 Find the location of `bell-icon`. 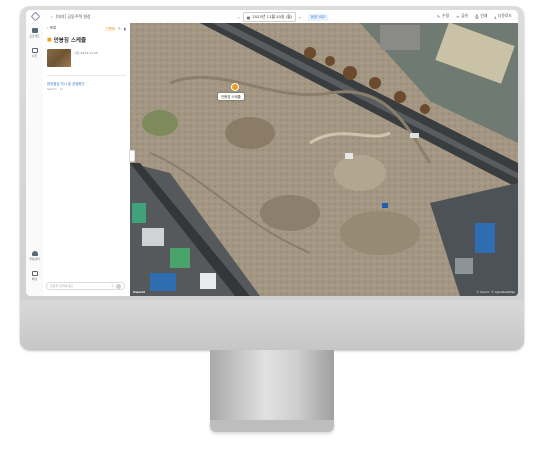

bell-icon is located at coordinates (34, 253).